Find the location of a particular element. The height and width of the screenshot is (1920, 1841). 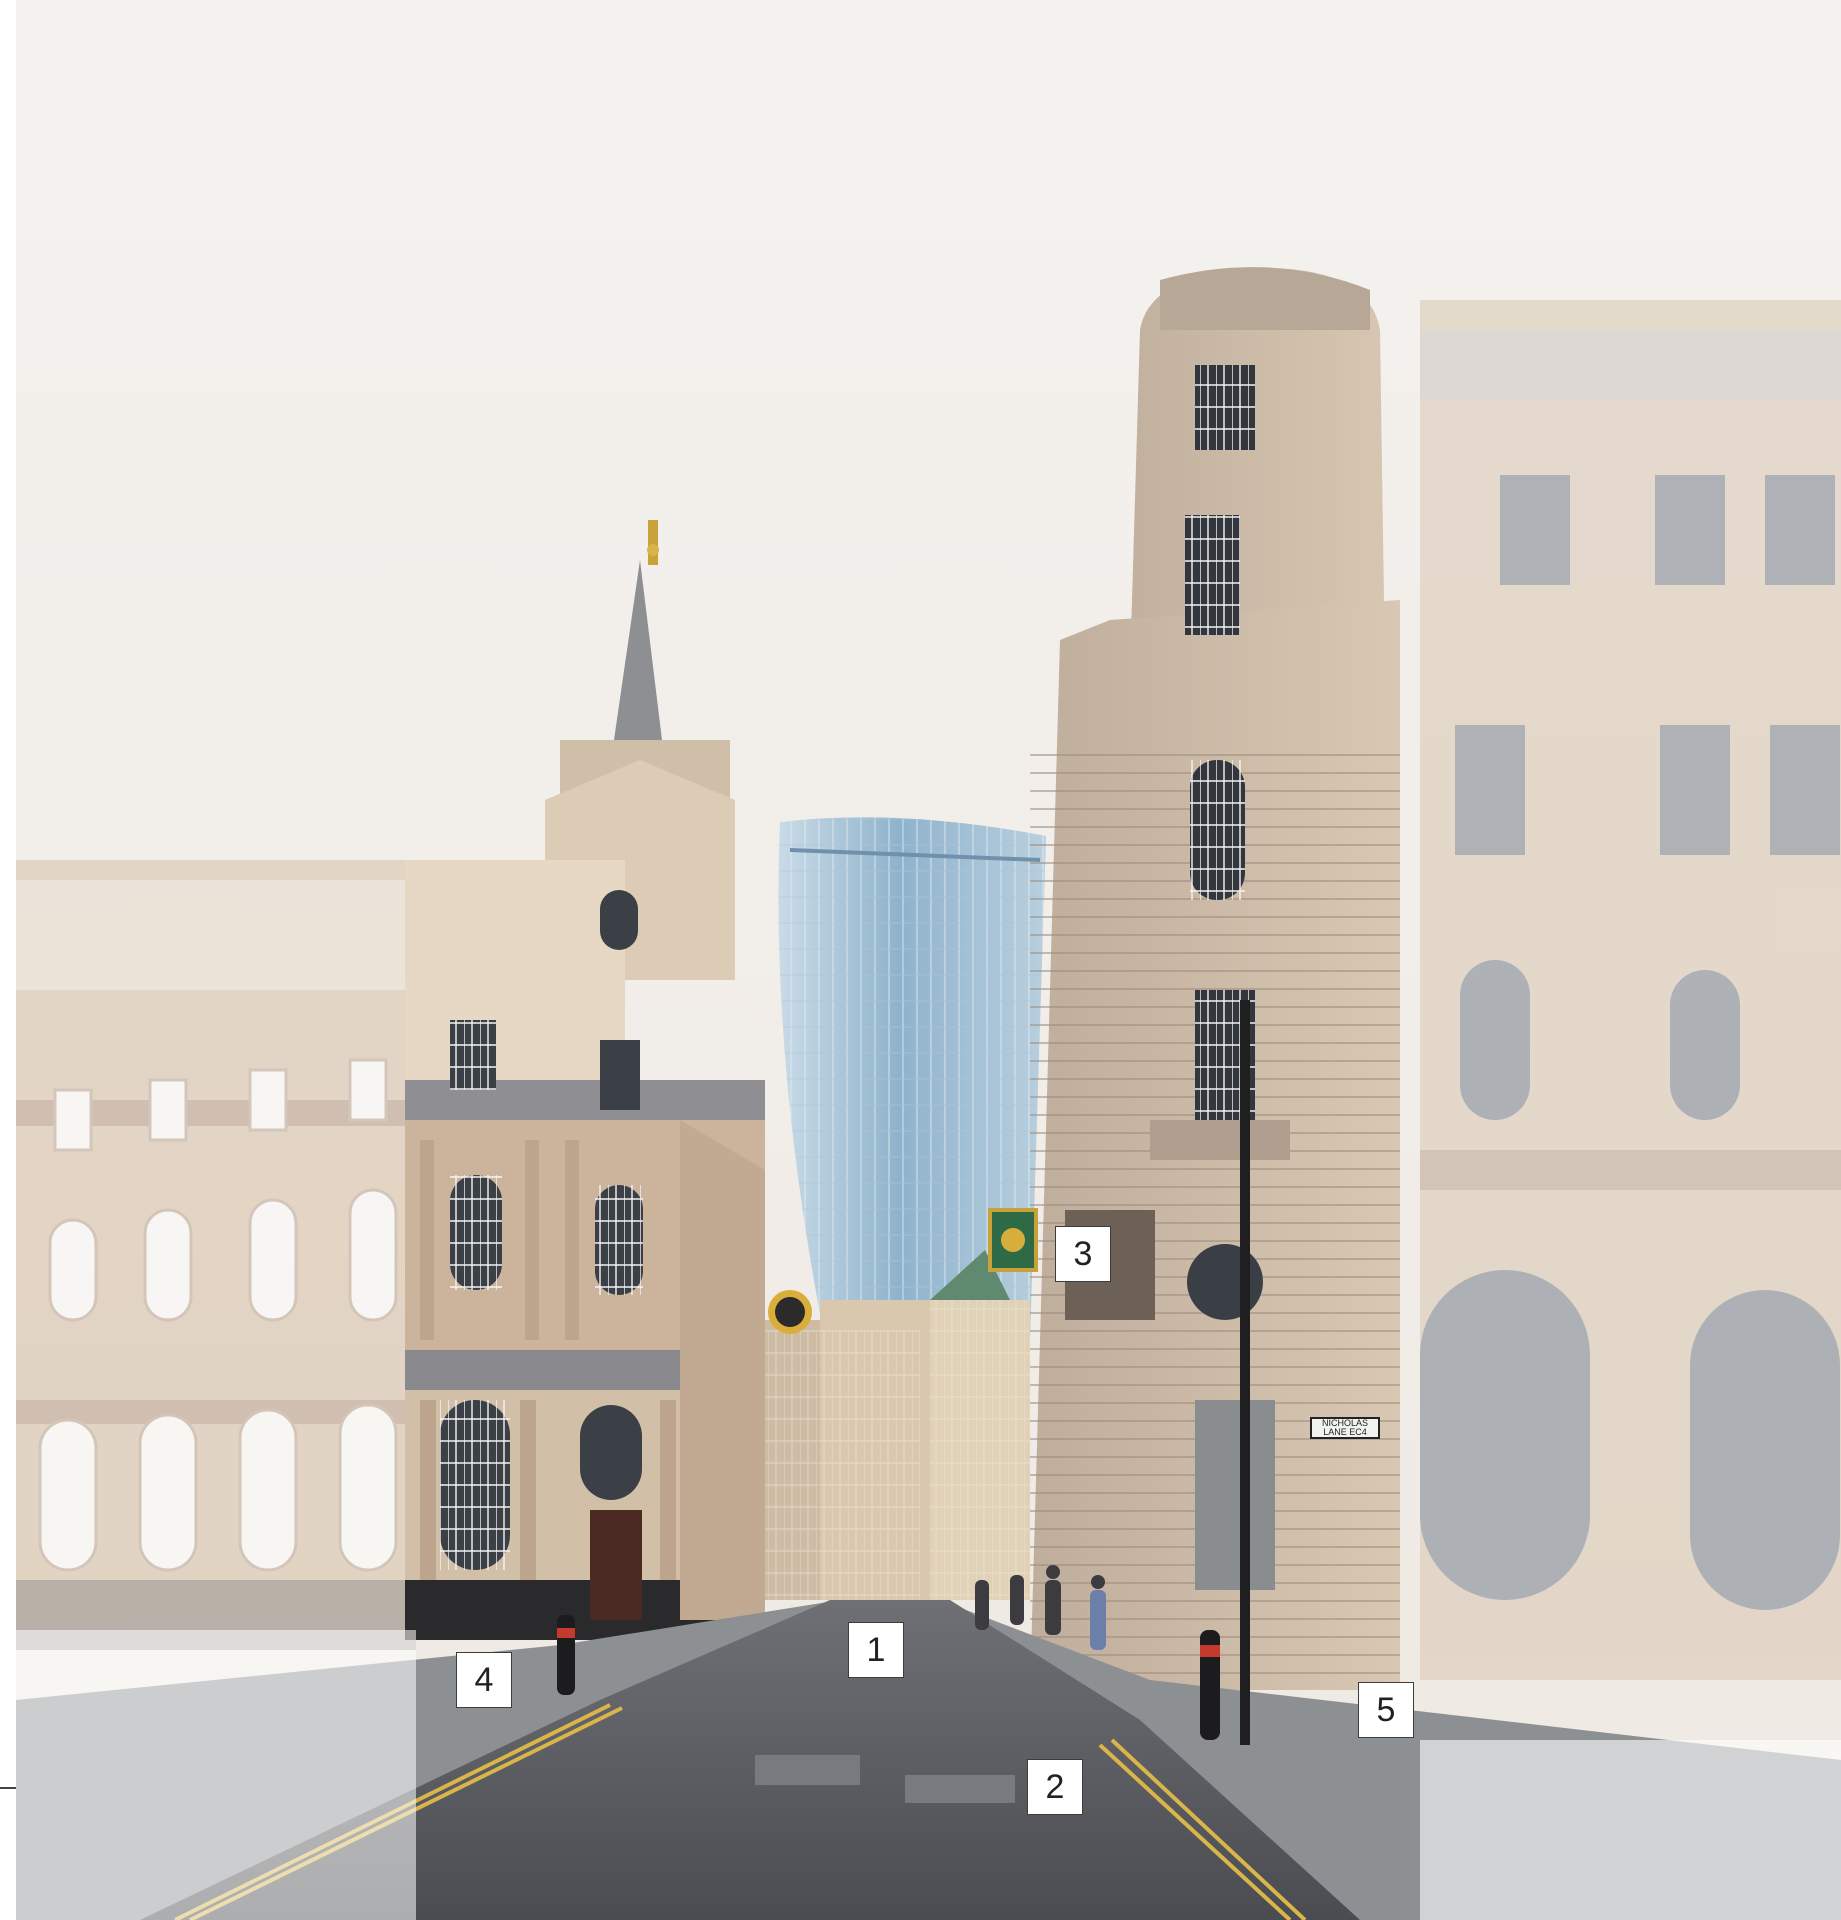

callout-1: 1 is located at coordinates (876, 1650).